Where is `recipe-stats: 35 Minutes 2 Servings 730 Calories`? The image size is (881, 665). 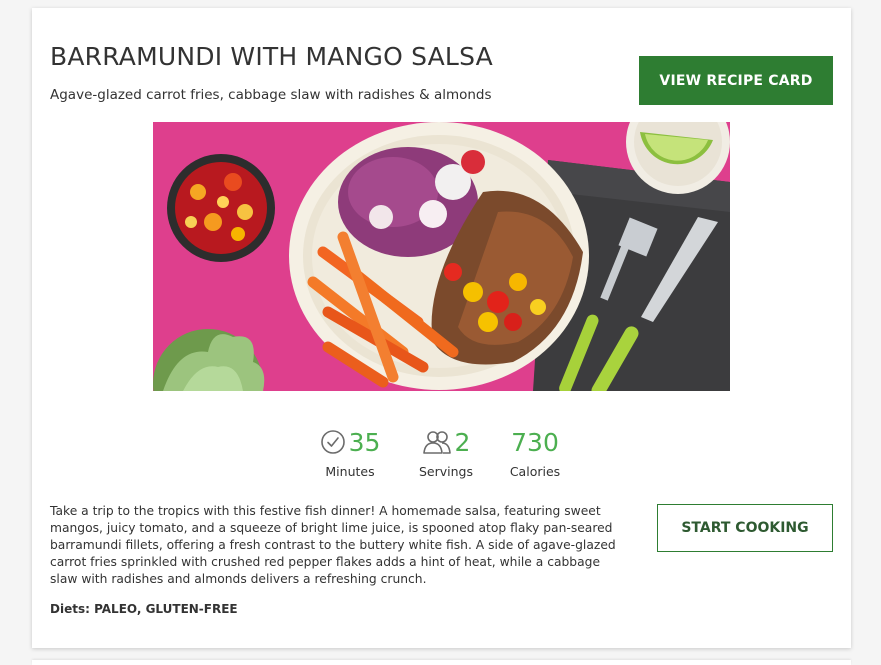
recipe-stats: 35 Minutes 2 Servings 730 Calories is located at coordinates (441, 456).